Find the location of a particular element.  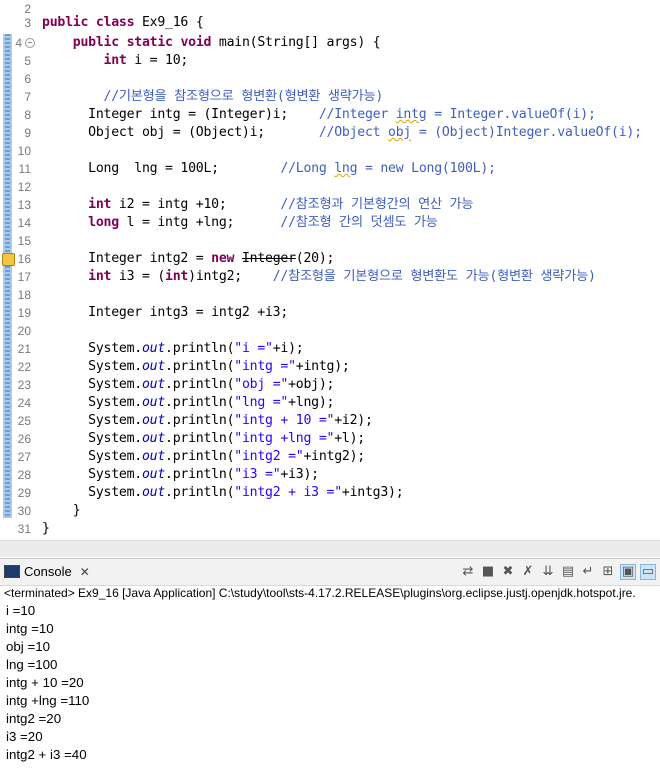

remove-all-icon: ✗ is located at coordinates (528, 572).